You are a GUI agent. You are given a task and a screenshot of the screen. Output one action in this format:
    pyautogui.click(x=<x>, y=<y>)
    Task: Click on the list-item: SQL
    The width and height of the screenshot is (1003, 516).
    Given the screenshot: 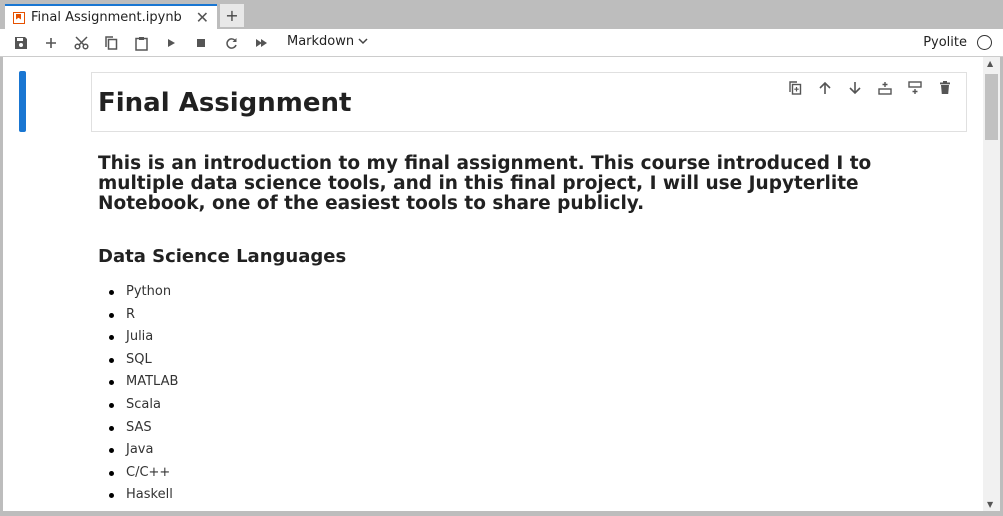 What is the action you would take?
    pyautogui.click(x=143, y=363)
    